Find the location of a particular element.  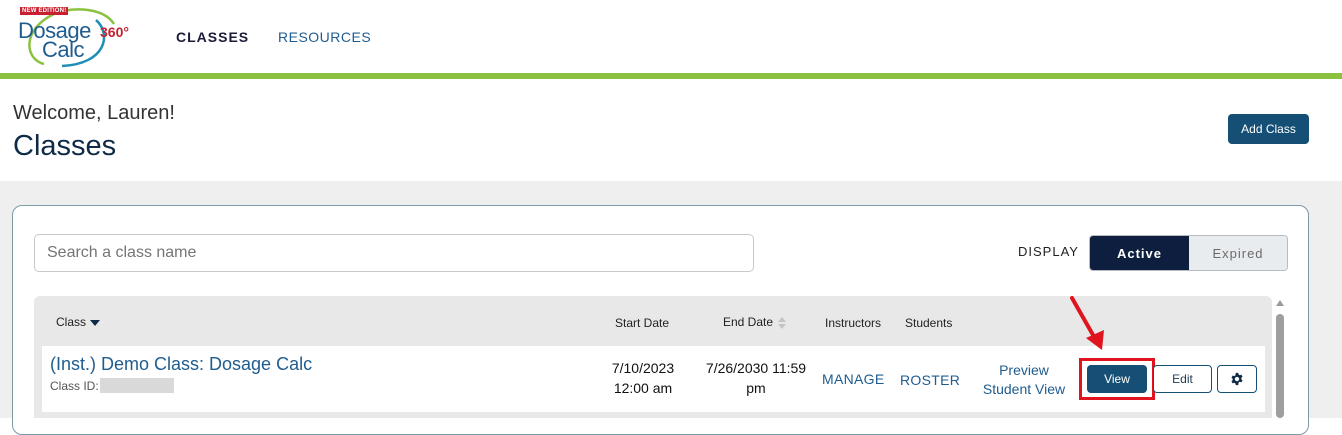

edit-button: Edit is located at coordinates (1182, 379).